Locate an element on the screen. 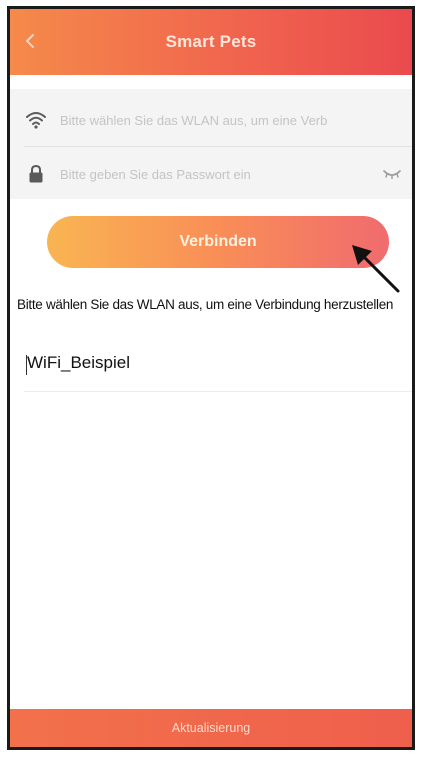 This screenshot has width=426, height=759. password-input is located at coordinates (218, 174).